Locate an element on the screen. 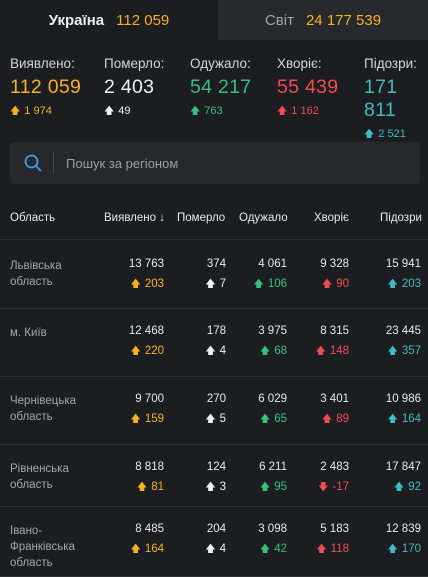  recovered-delta: 🡅 65 is located at coordinates (273, 420).